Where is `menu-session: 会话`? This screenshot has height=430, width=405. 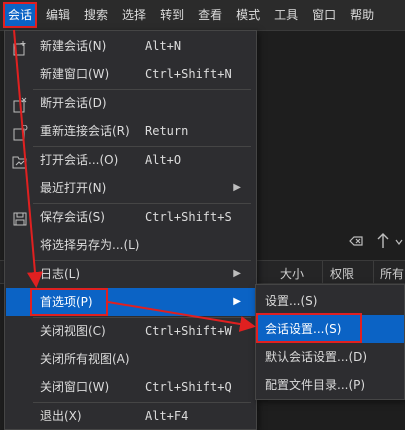
menu-session: 会话 is located at coordinates (20, 15).